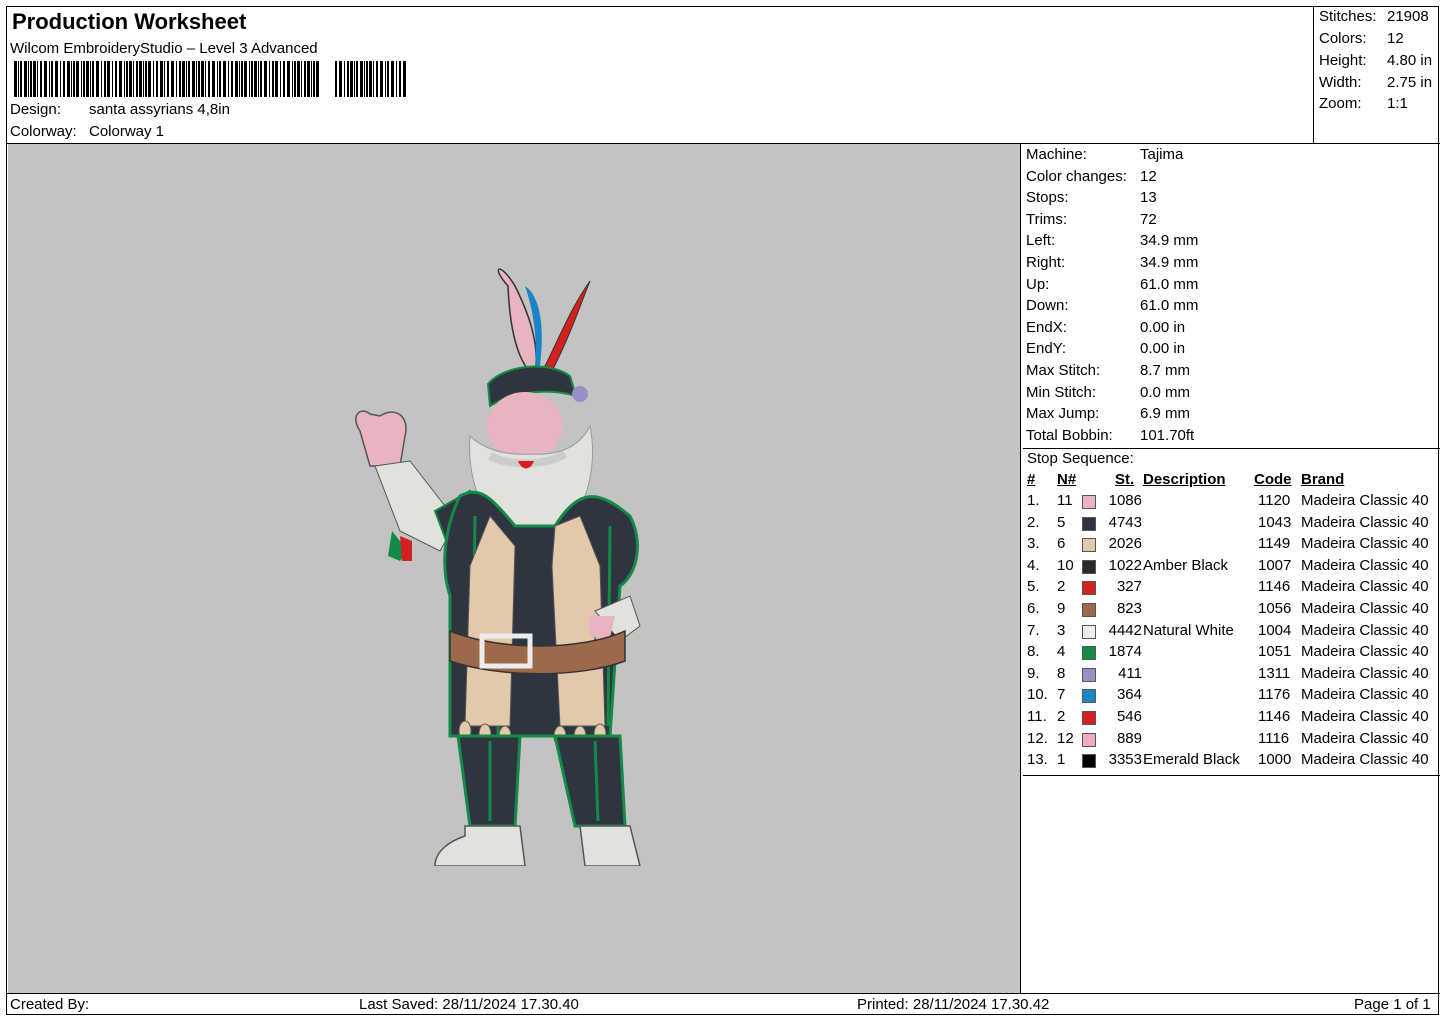  I want to click on info-label: Max Jump:, so click(1063, 414).